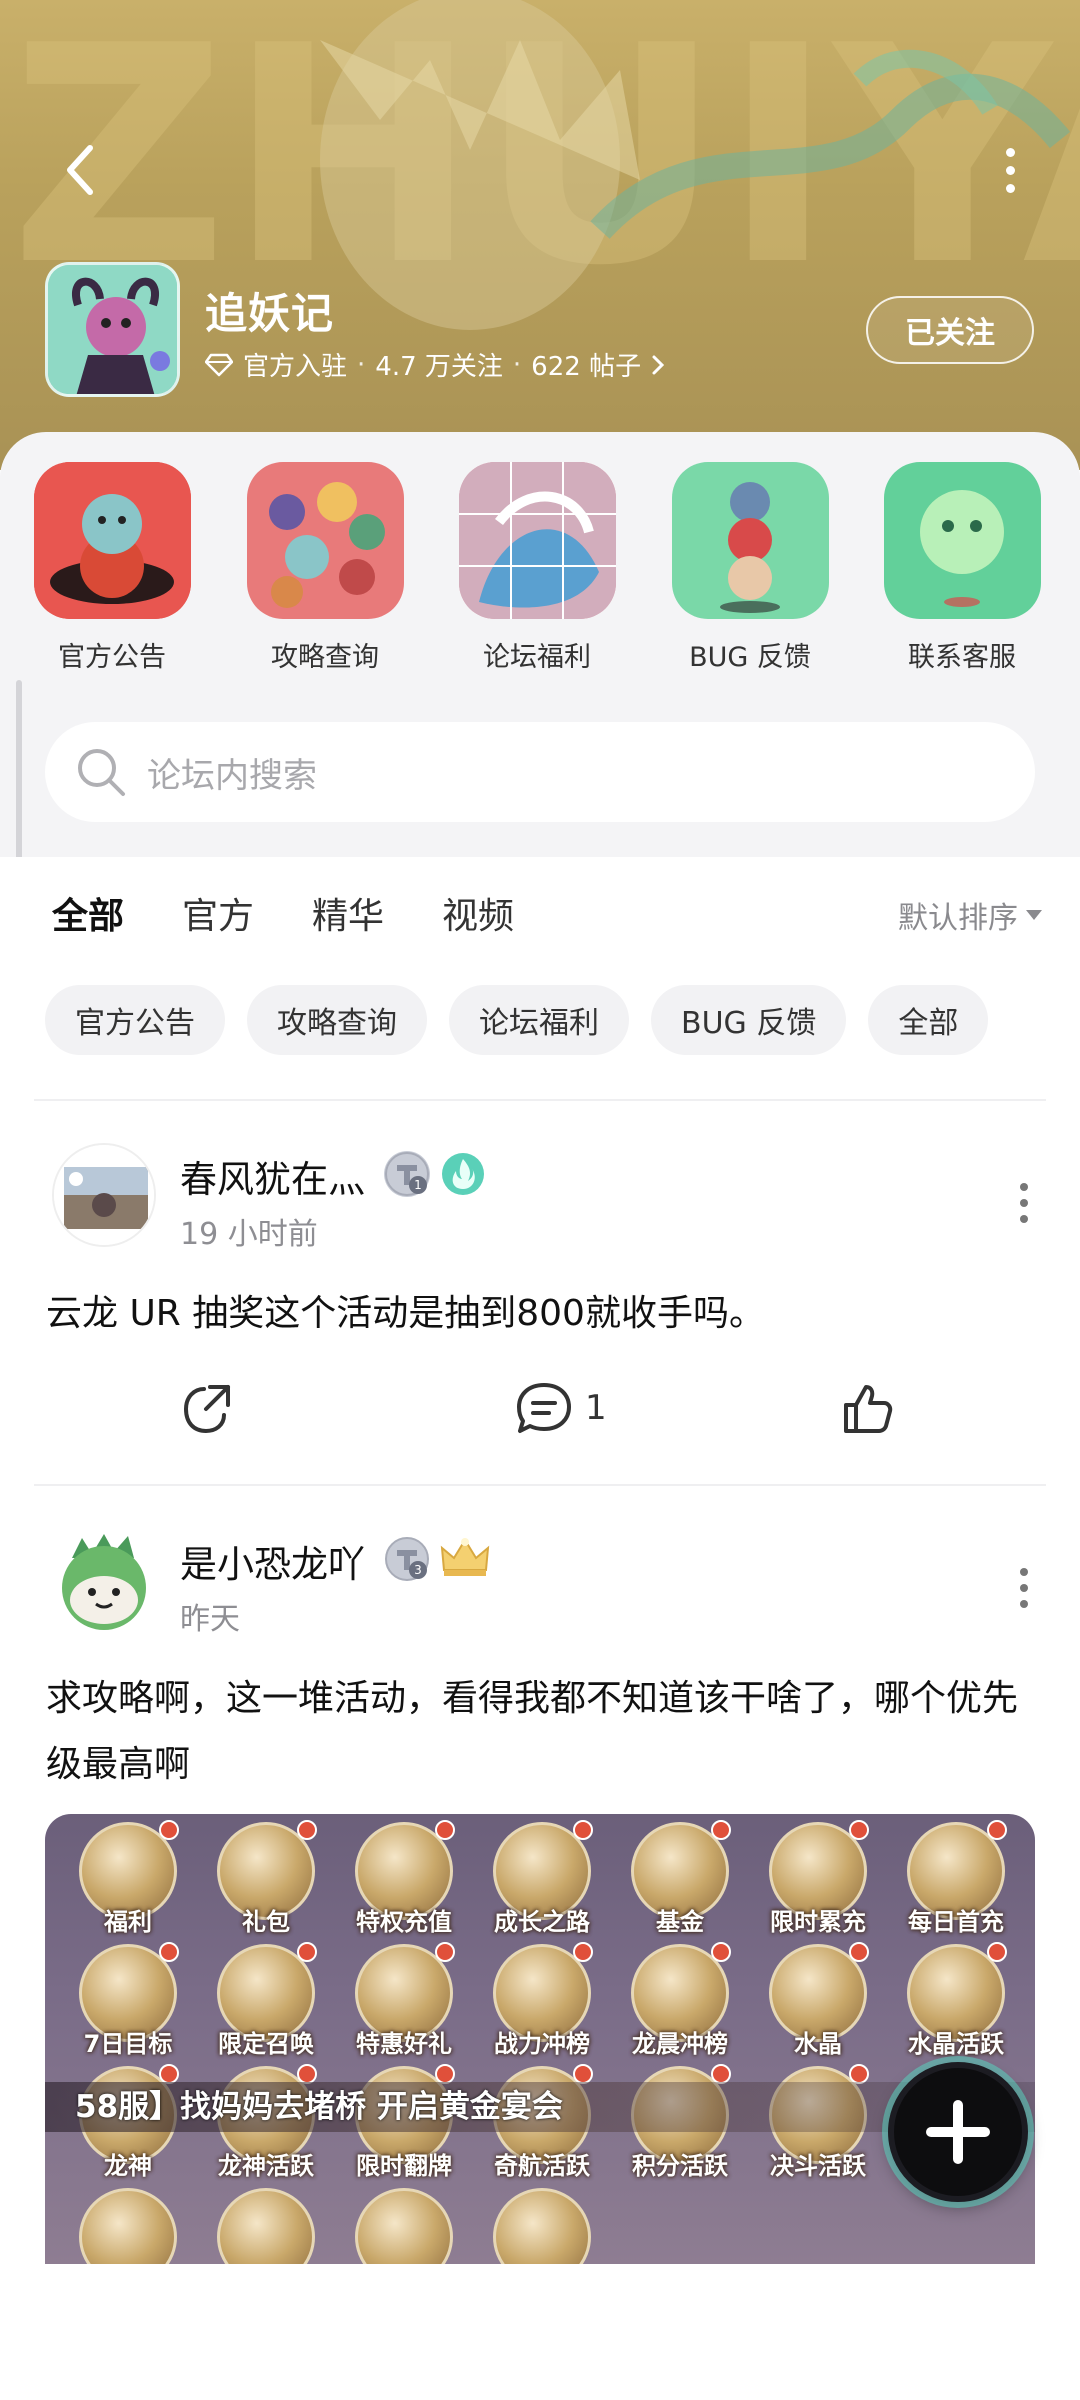 This screenshot has width=1080, height=2400. What do you see at coordinates (539, 1020) in the screenshot?
I see `chip-benefits: 论坛福利` at bounding box center [539, 1020].